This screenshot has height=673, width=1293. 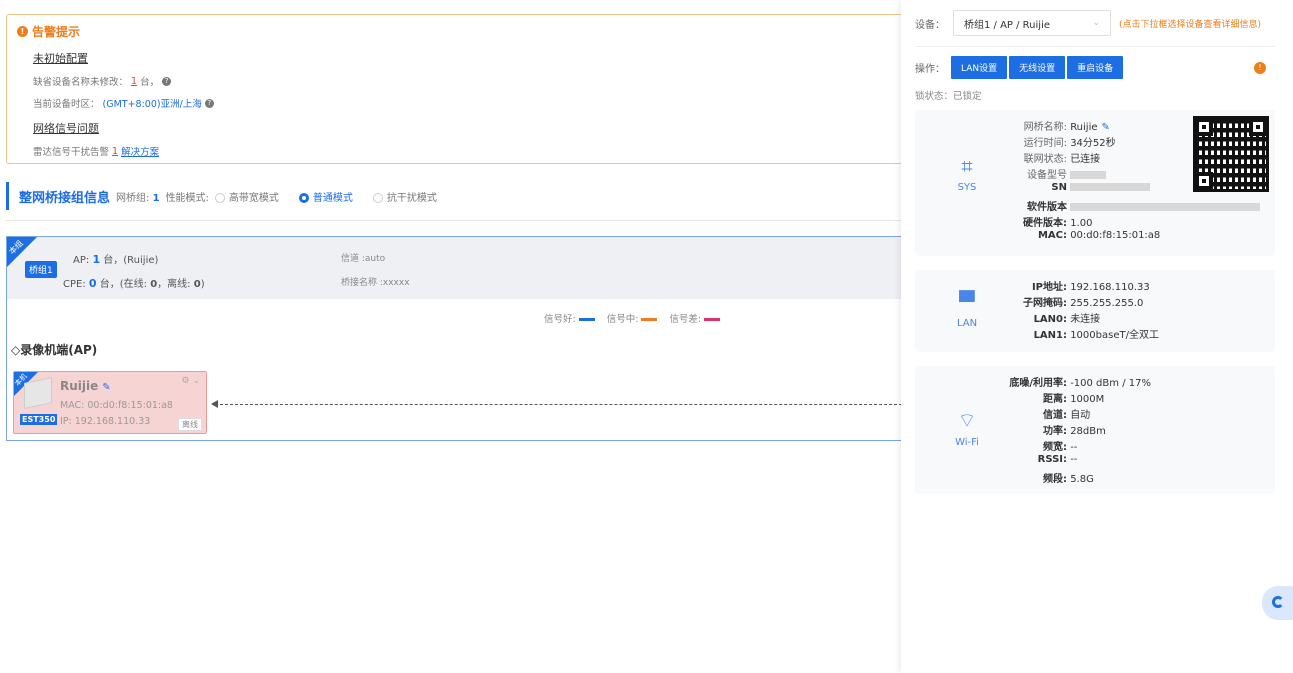 What do you see at coordinates (1095, 67) in the screenshot?
I see `reboot-device-button: 重启设备` at bounding box center [1095, 67].